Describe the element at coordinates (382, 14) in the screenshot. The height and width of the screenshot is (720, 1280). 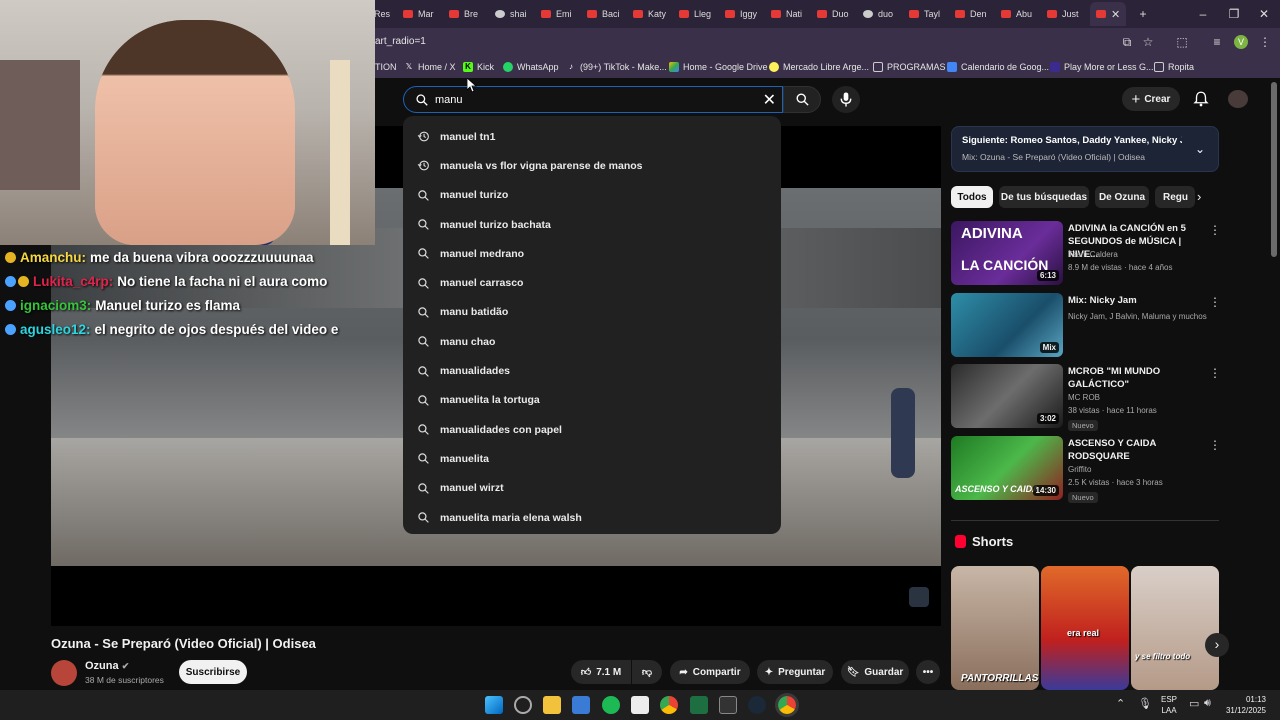
I see `tab: Res` at that location.